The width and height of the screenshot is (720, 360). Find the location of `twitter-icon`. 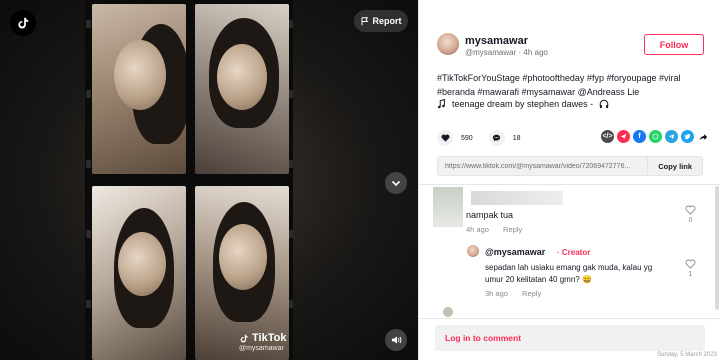

twitter-icon is located at coordinates (687, 136).